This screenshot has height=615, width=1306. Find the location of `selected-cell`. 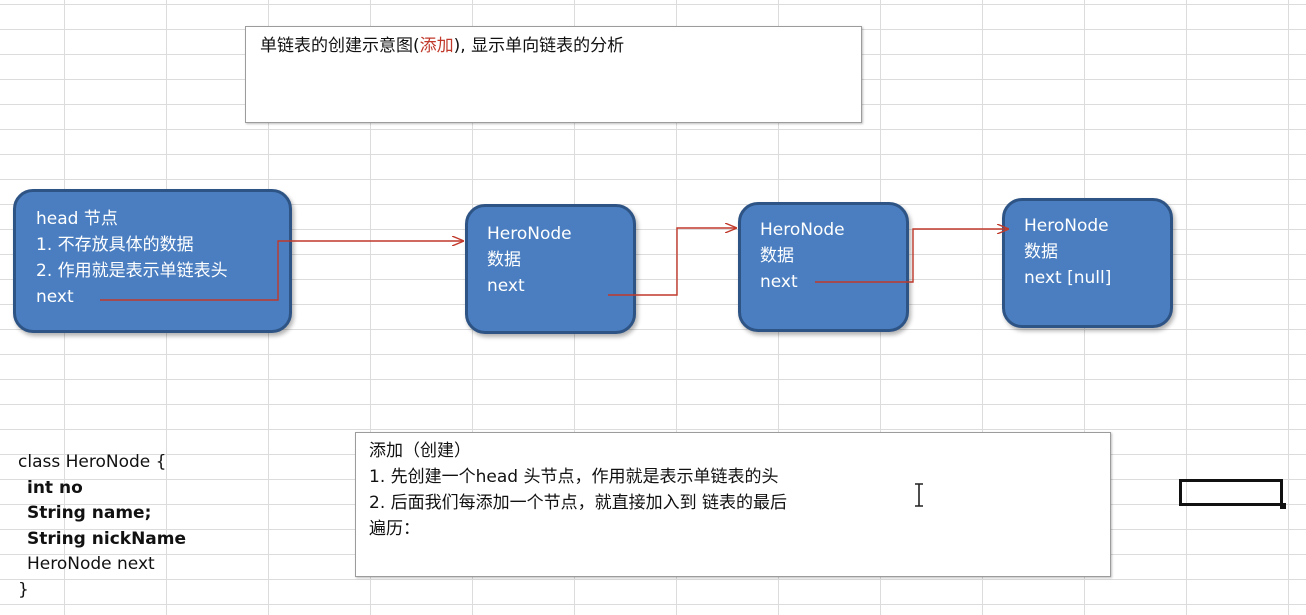

selected-cell is located at coordinates (1232, 494).